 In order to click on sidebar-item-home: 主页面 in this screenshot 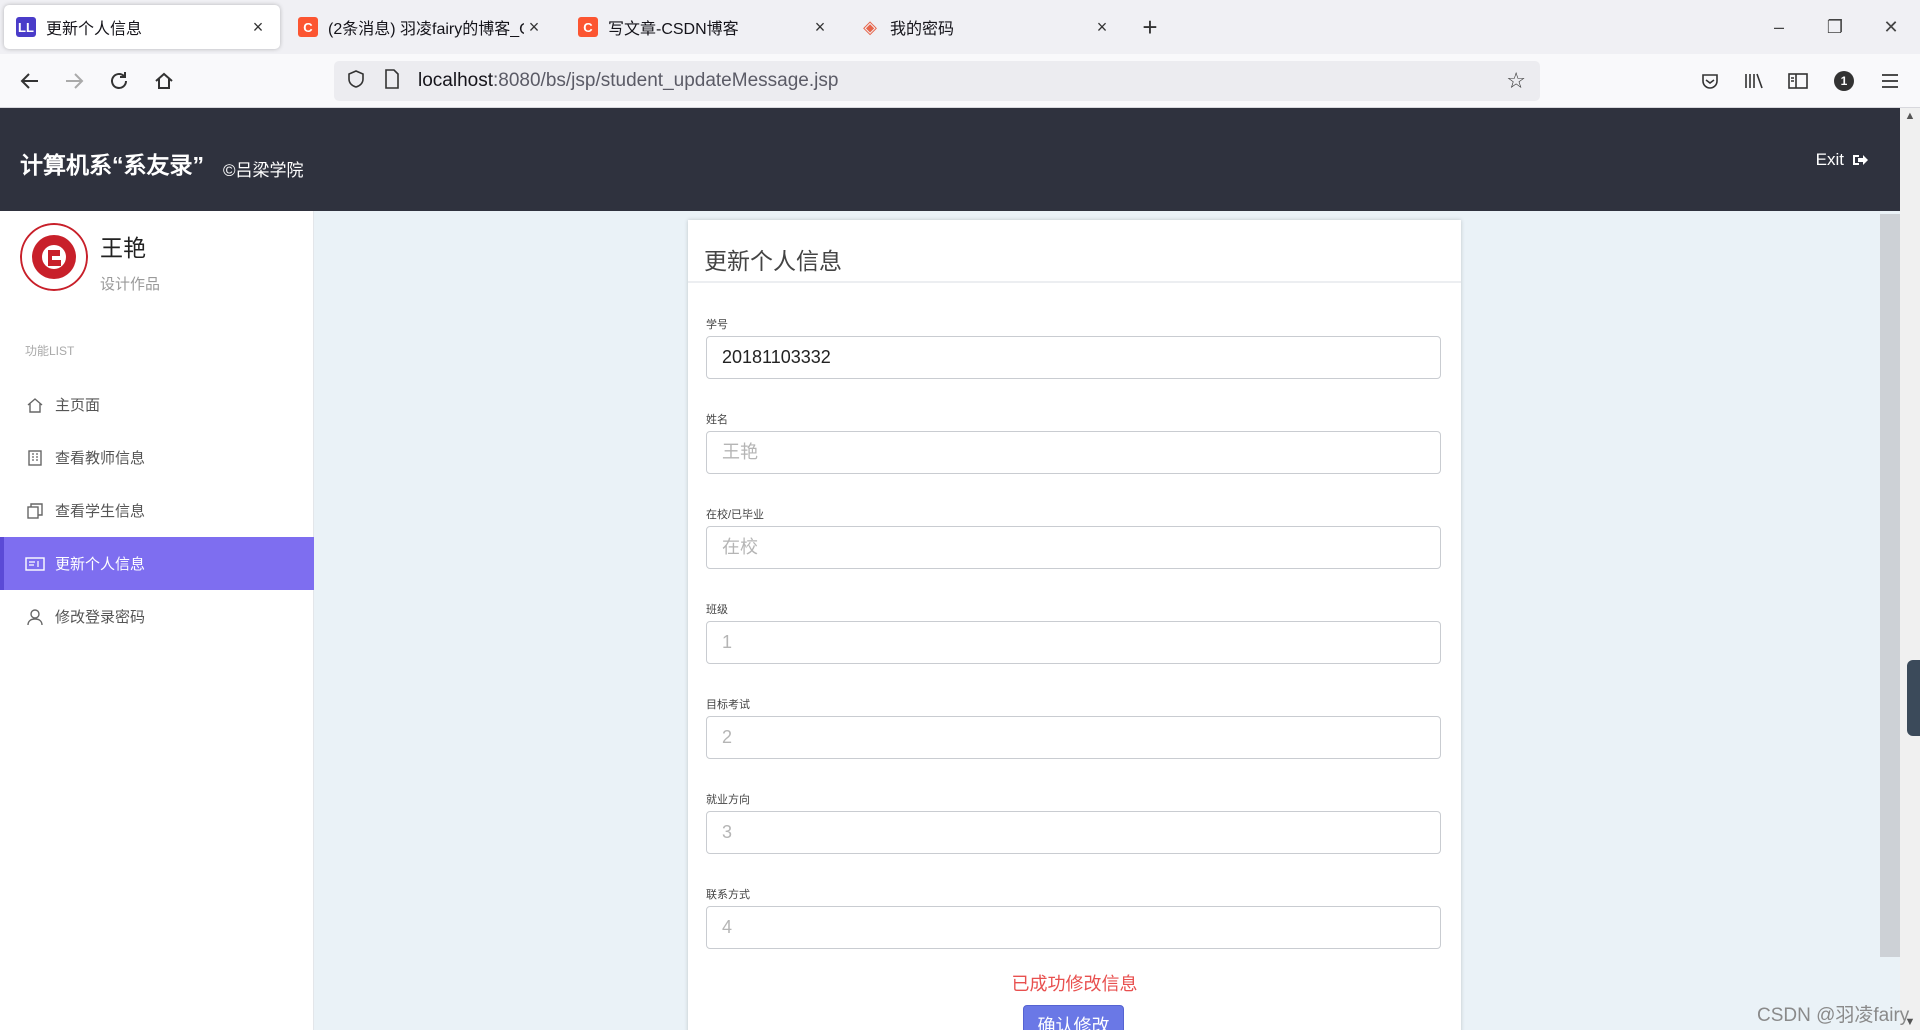, I will do `click(157, 404)`.